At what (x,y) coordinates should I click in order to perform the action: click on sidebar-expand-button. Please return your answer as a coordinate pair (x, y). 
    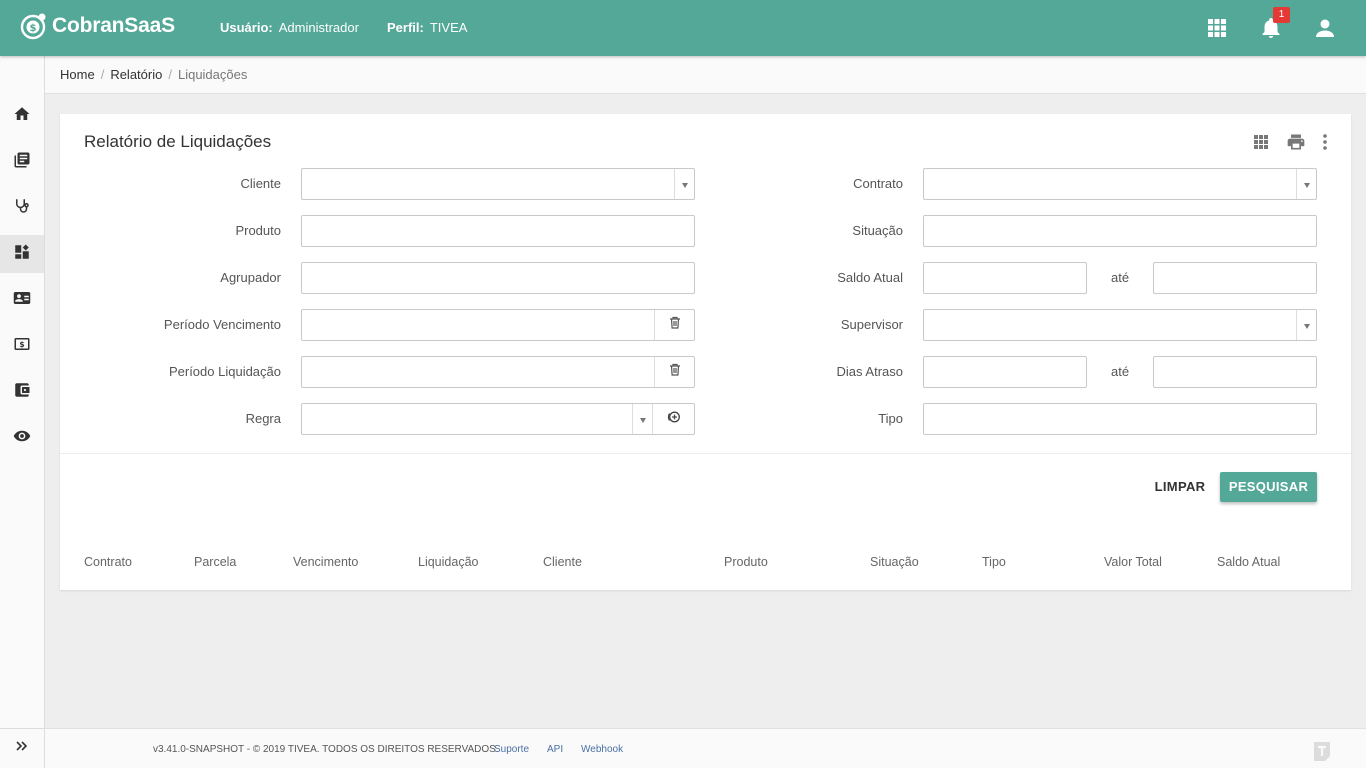
    Looking at the image, I should click on (22, 748).